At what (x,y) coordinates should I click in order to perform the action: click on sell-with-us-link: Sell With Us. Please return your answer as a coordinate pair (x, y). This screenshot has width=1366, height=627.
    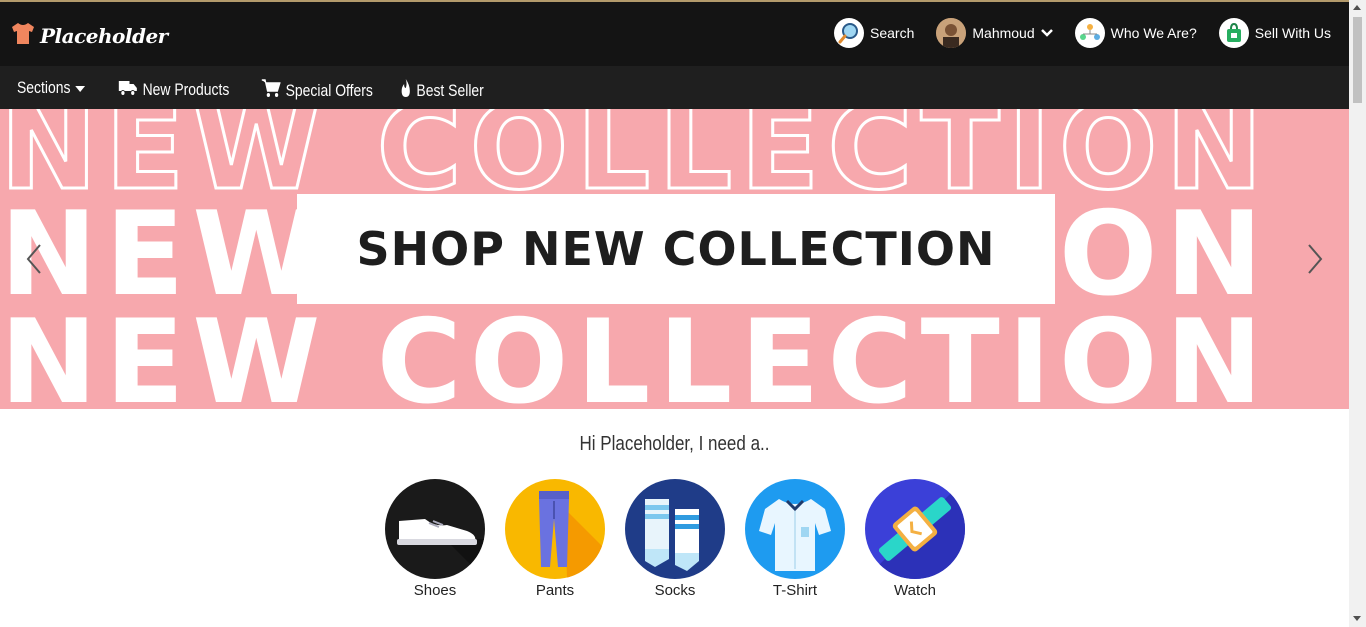
    Looking at the image, I should click on (1274, 33).